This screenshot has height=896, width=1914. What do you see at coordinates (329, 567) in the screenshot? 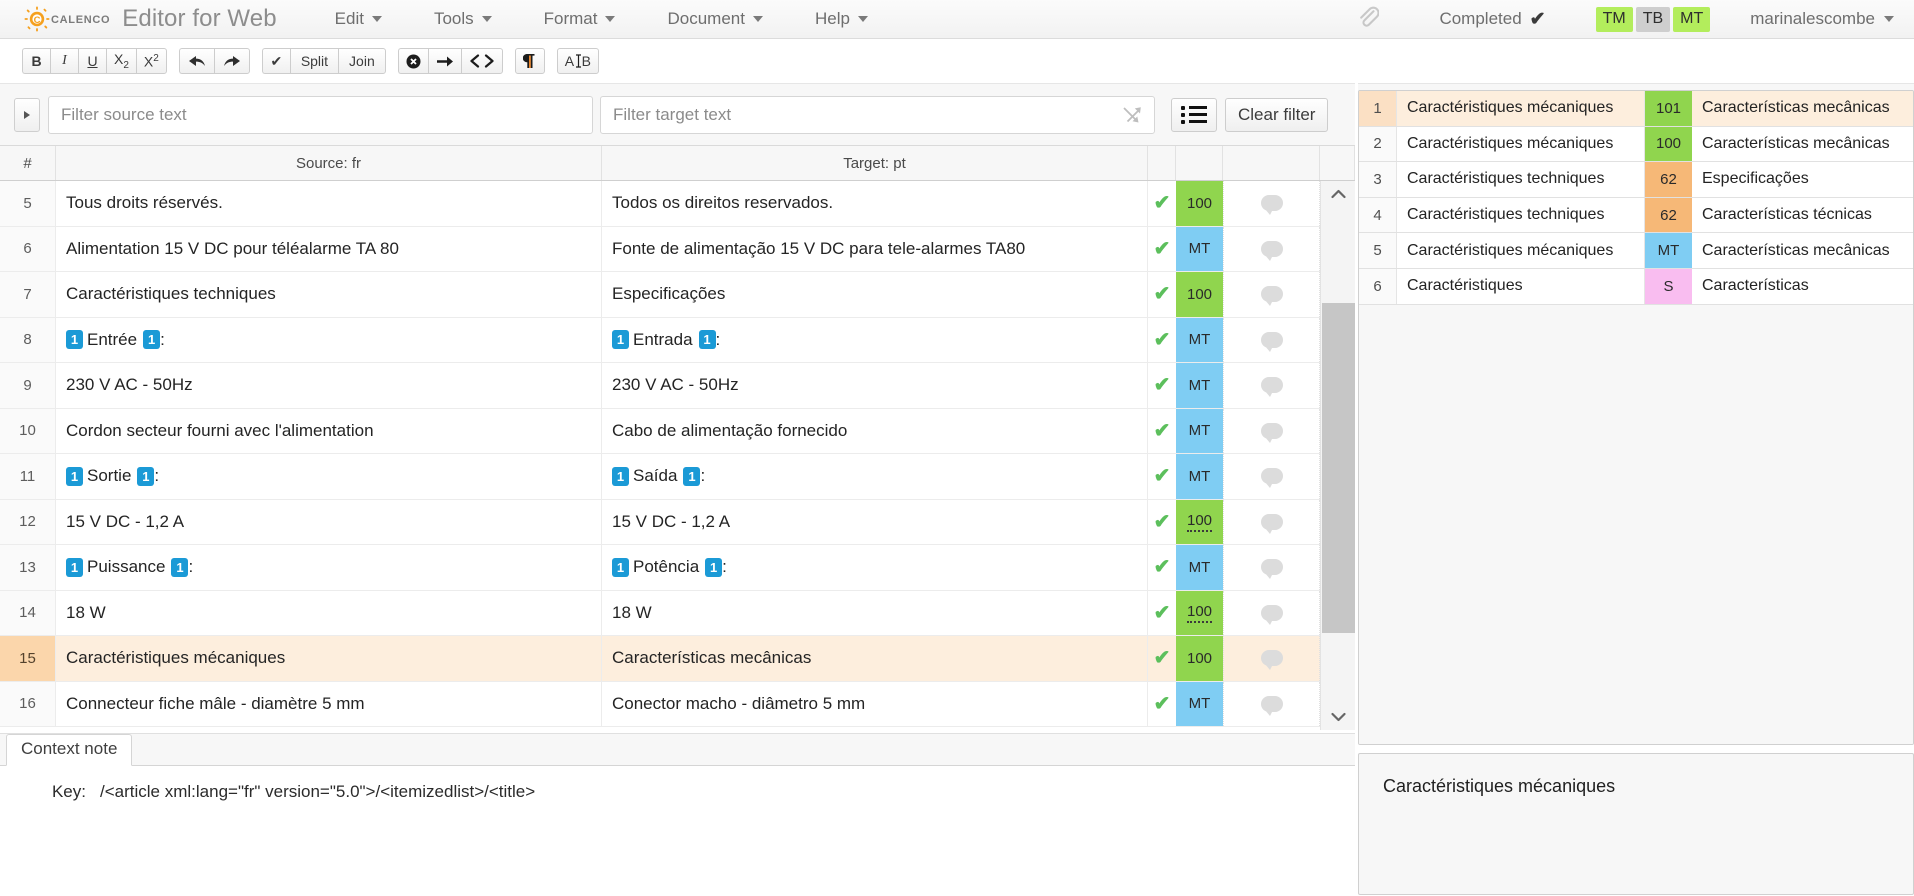
I see `row-source-cell: 1 Puissance 1 :` at bounding box center [329, 567].